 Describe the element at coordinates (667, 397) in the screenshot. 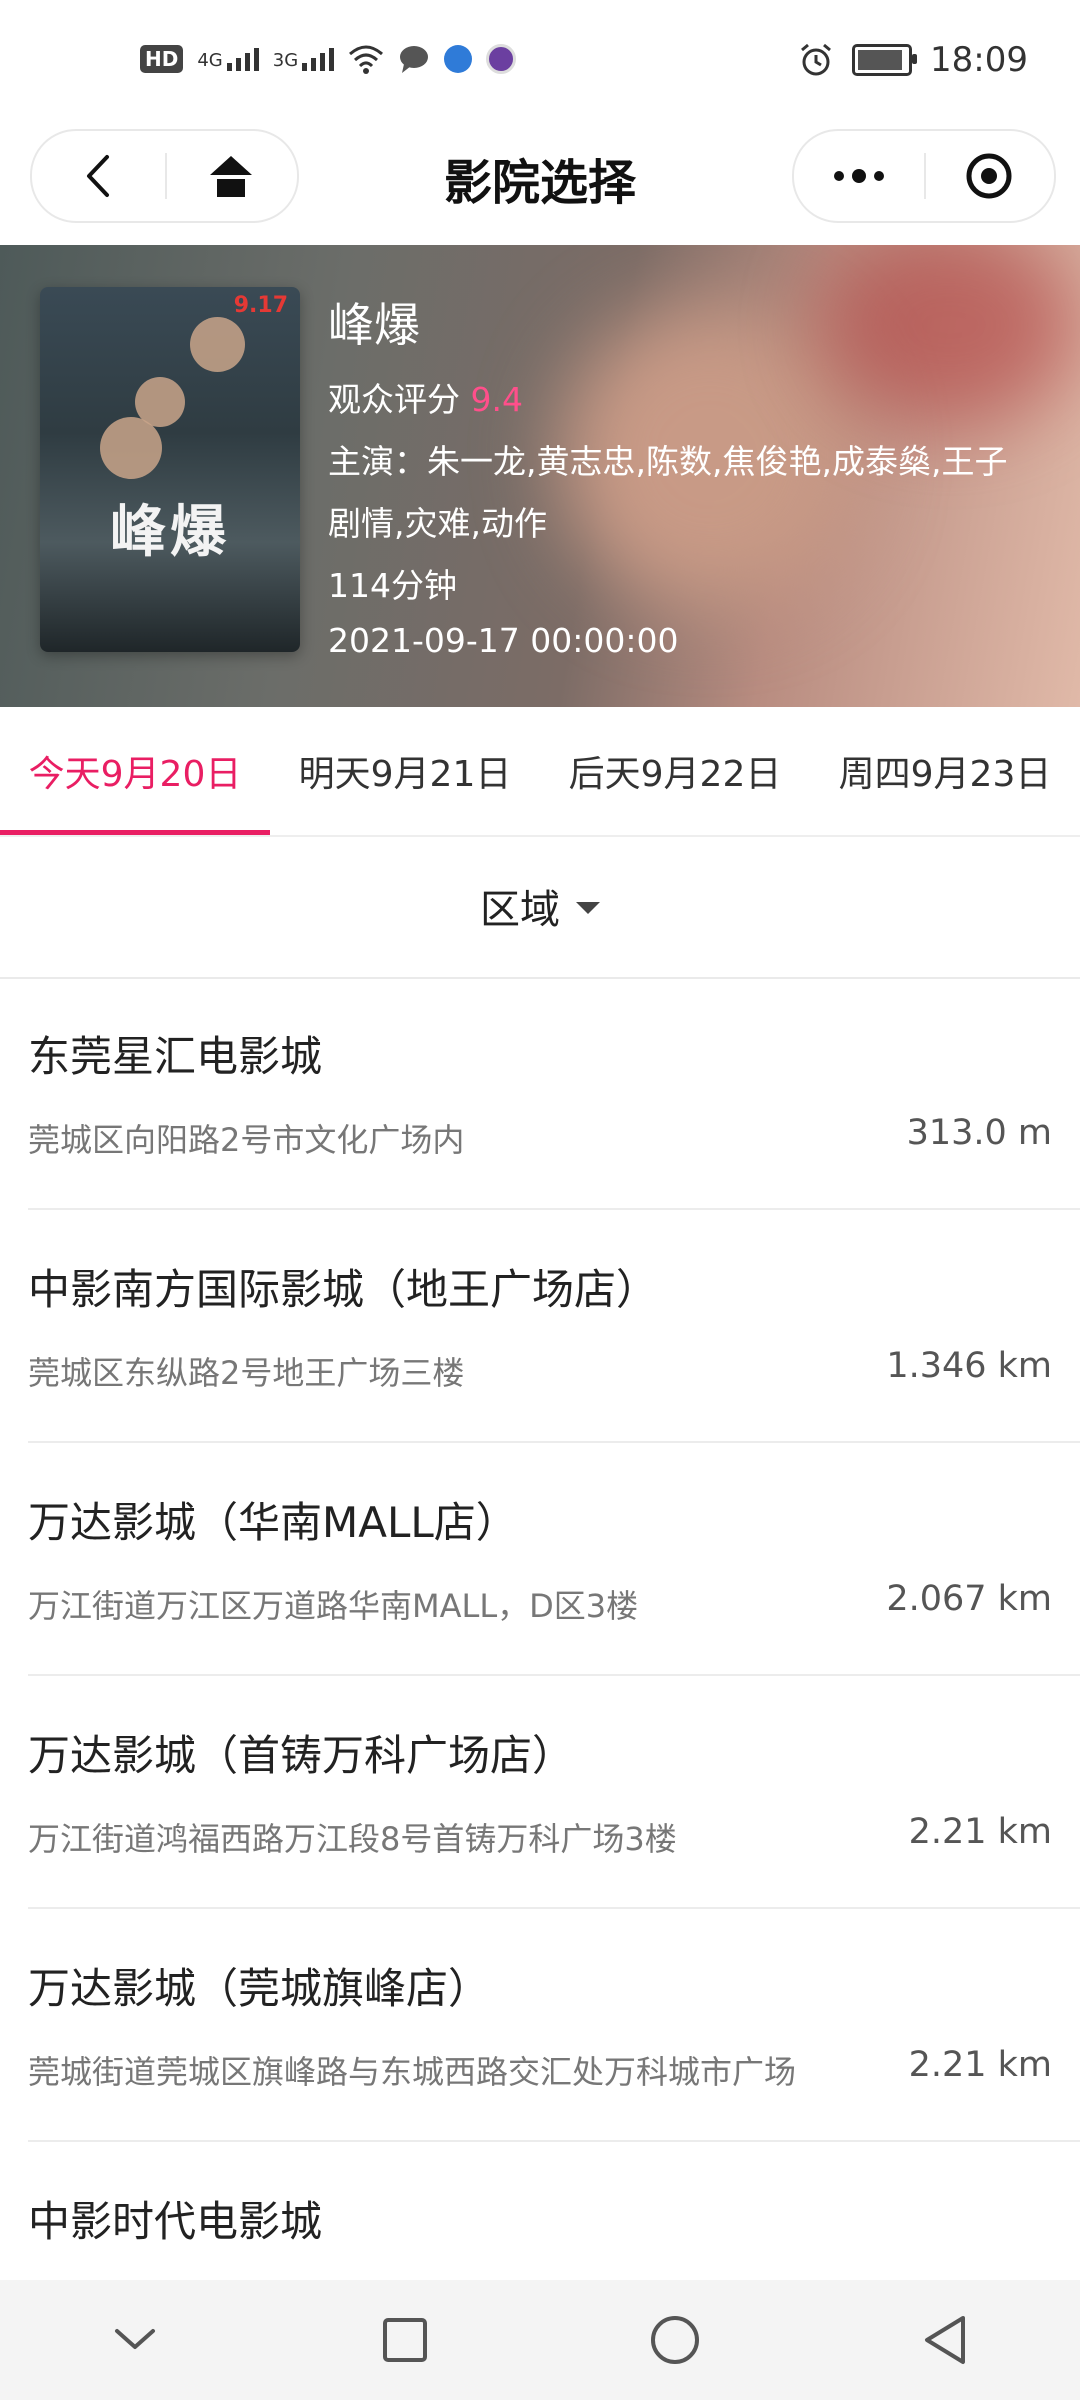

I see `movie-score-line: 观众评分 9.4` at that location.